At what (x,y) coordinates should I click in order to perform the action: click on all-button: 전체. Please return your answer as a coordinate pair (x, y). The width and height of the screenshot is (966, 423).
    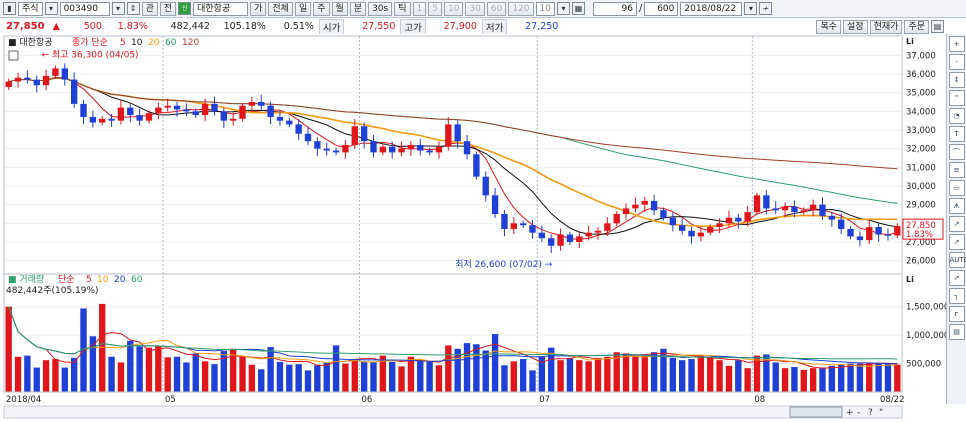
    Looking at the image, I should click on (280, 8).